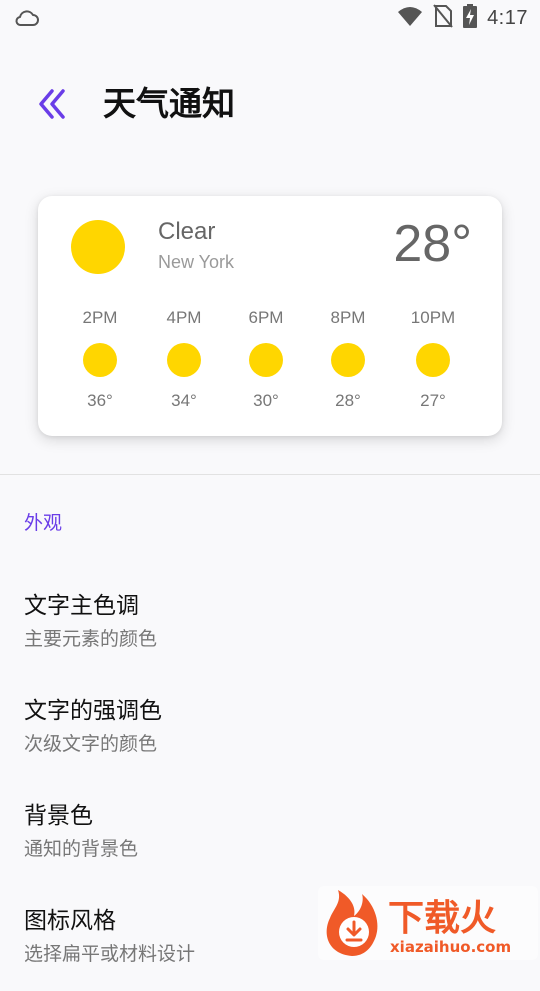 This screenshot has height=991, width=540. I want to click on wifi-icon, so click(410, 18).